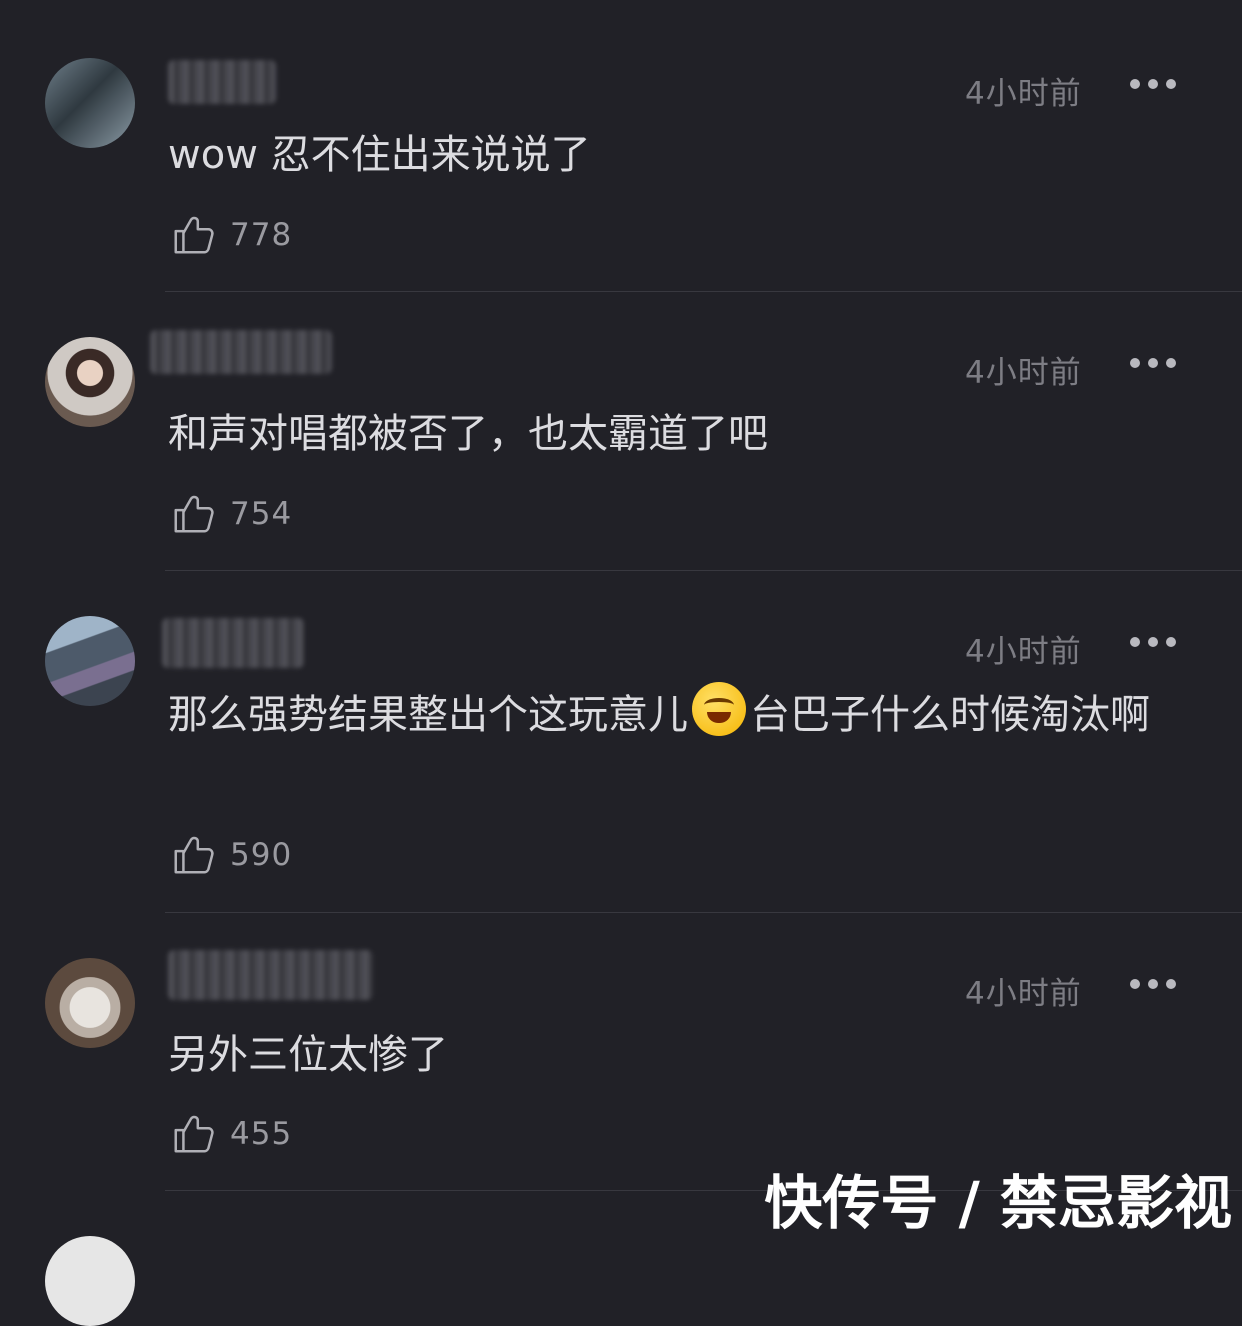  Describe the element at coordinates (719, 709) in the screenshot. I see `hugging-face-emoji` at that location.